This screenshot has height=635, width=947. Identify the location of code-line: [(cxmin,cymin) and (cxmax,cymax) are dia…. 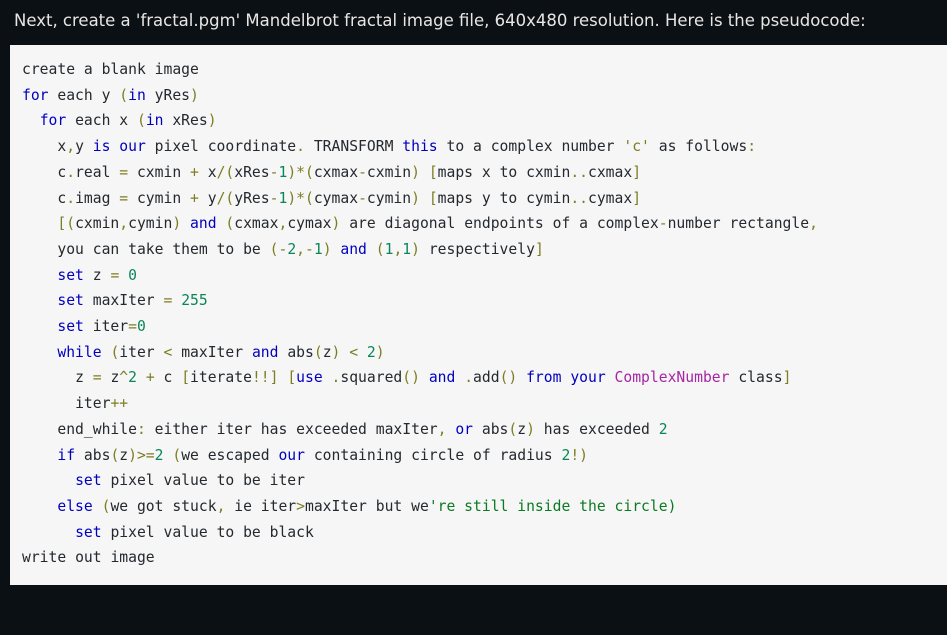
(437, 224).